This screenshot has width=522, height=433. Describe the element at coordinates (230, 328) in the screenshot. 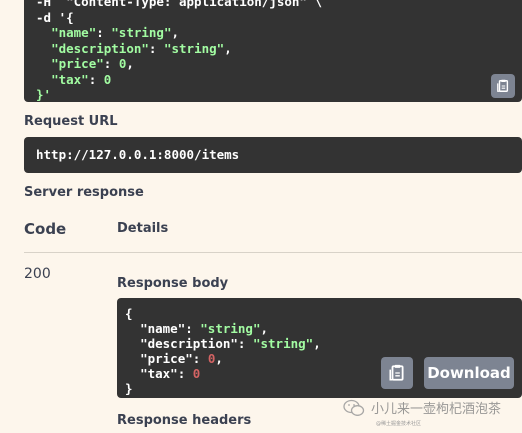

I see `body-name-value: "string"` at that location.